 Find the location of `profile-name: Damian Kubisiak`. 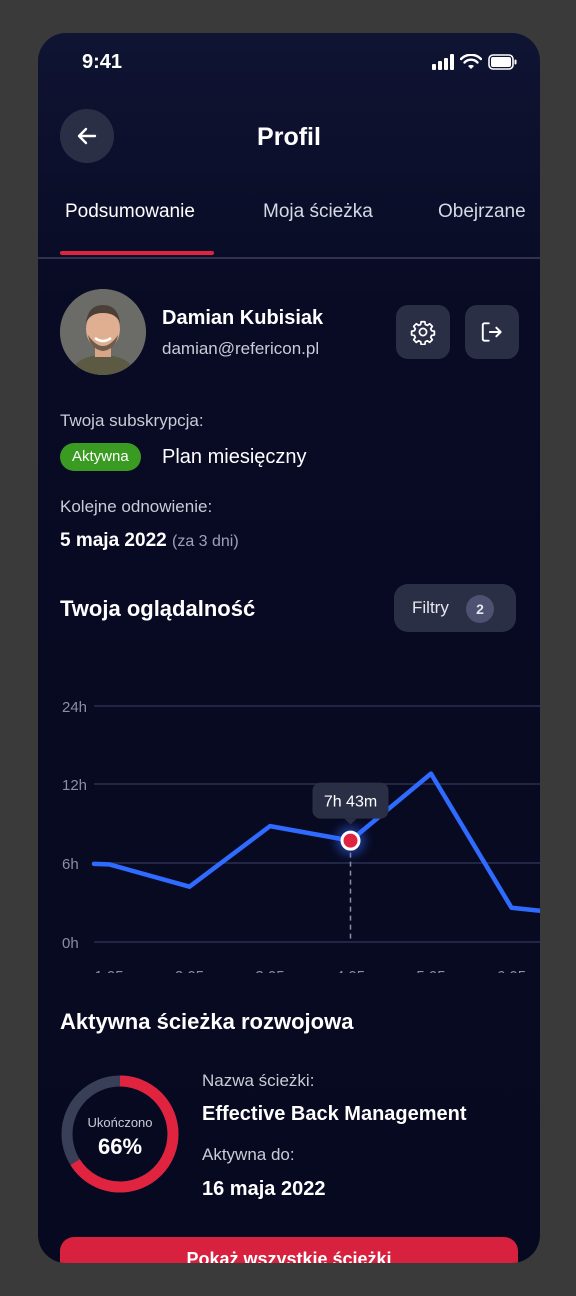

profile-name: Damian Kubisiak is located at coordinates (243, 318).